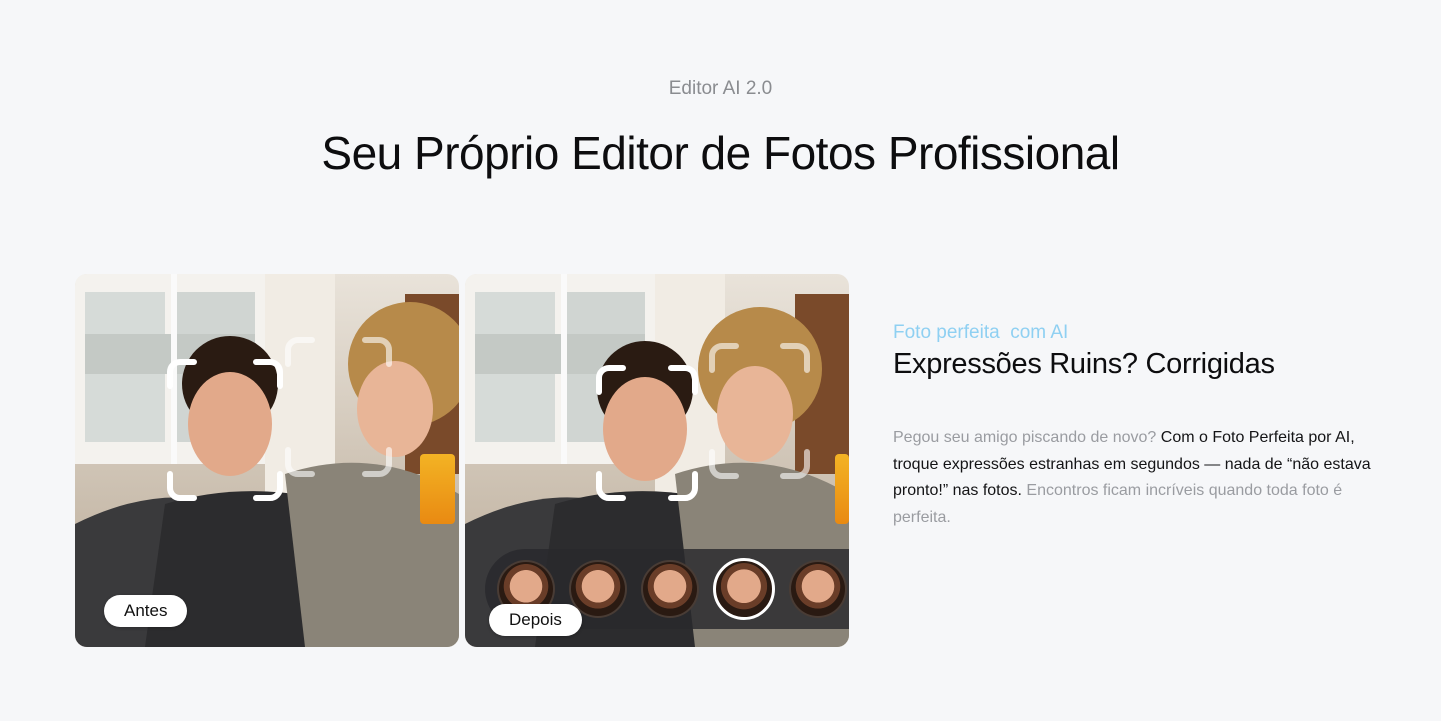 The width and height of the screenshot is (1441, 721). What do you see at coordinates (981, 332) in the screenshot?
I see `feature-tag: Foto perfeita com AI` at bounding box center [981, 332].